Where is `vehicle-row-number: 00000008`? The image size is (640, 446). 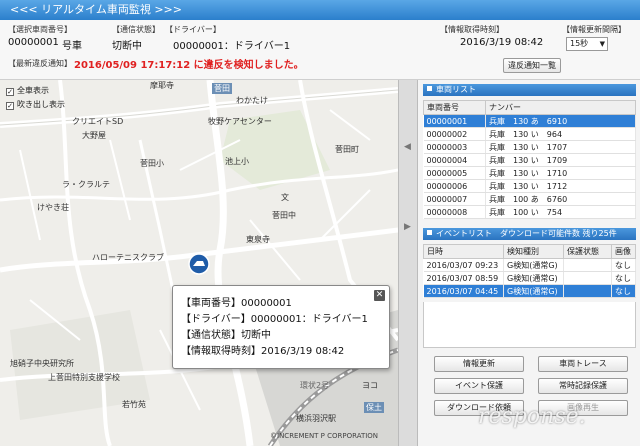 vehicle-row-number: 00000008 is located at coordinates (454, 212).